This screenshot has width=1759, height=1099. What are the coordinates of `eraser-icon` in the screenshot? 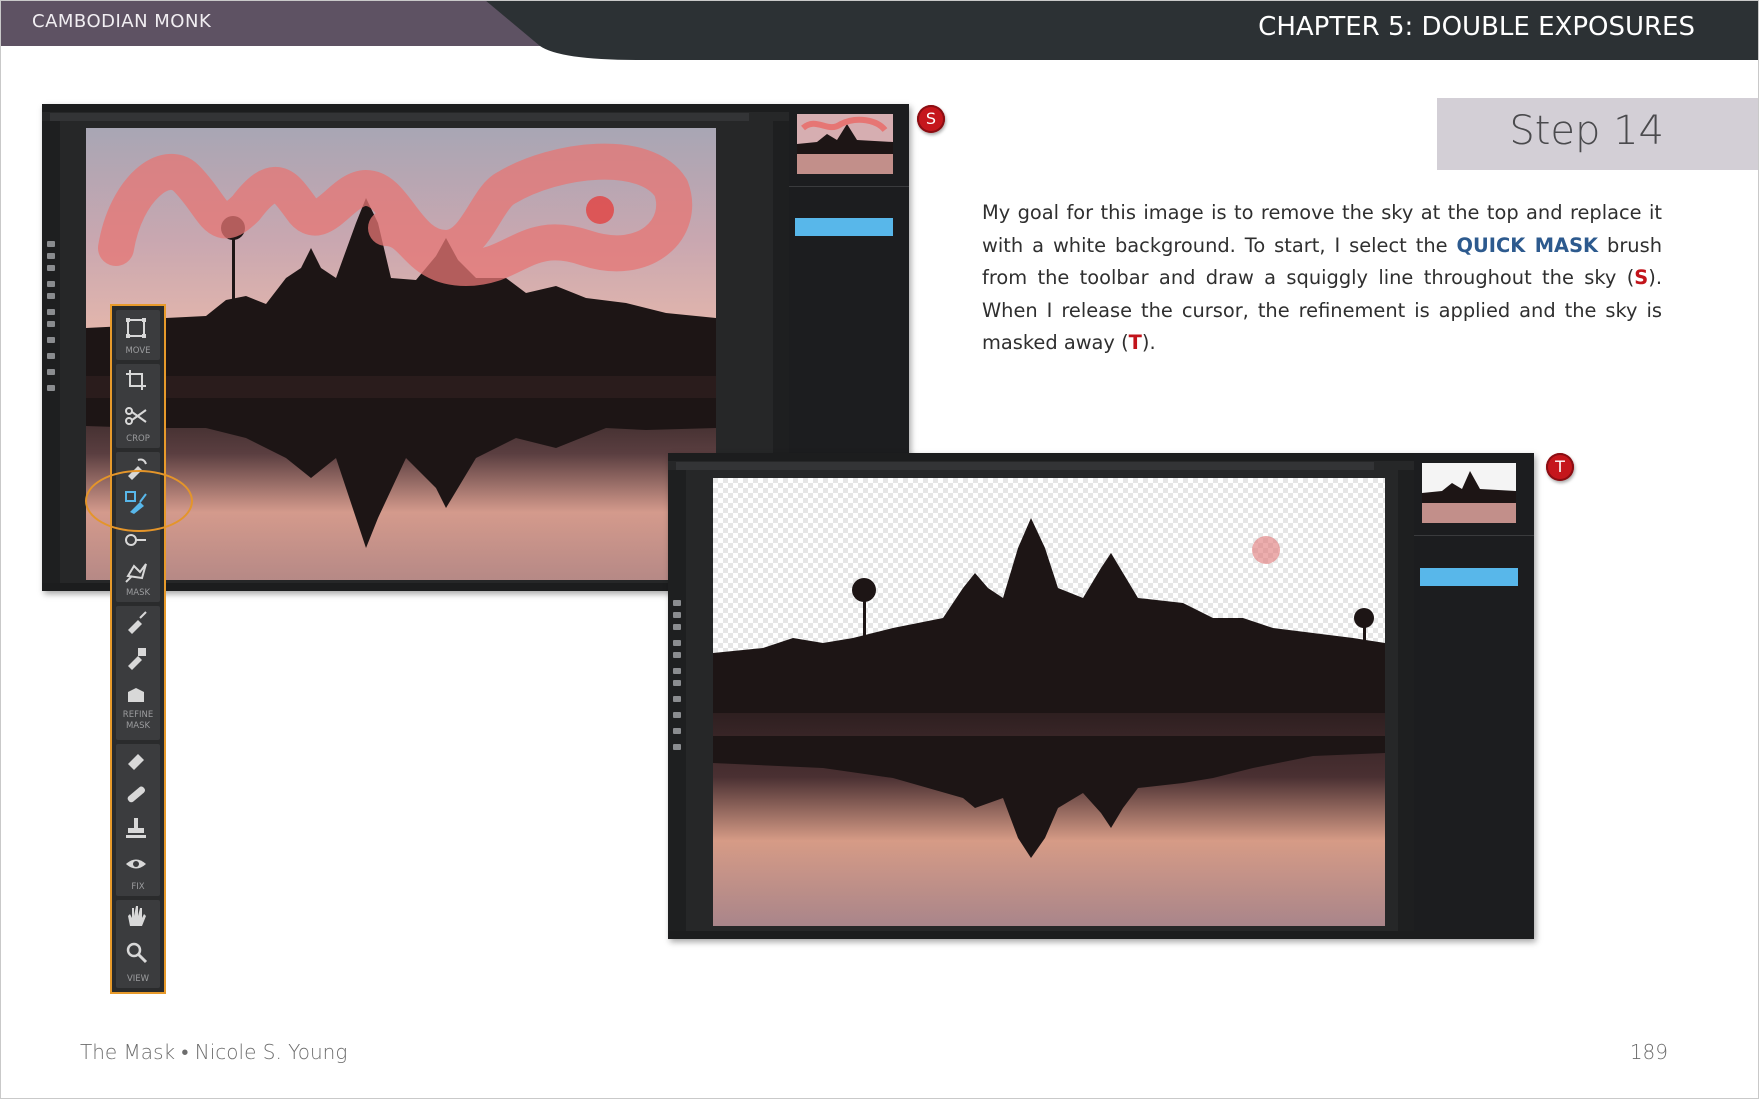 It's located at (136, 760).